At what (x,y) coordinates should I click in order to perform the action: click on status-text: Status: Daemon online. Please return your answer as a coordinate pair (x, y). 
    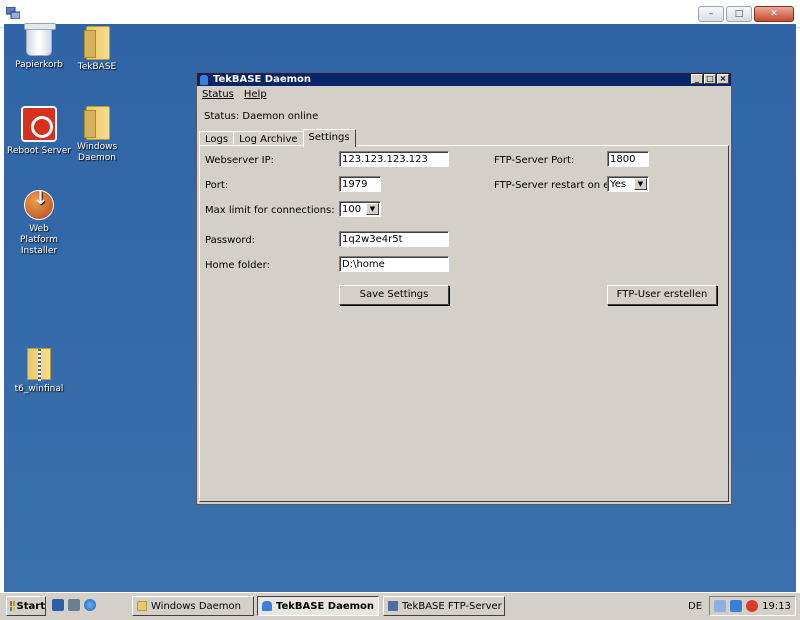
    Looking at the image, I should click on (261, 116).